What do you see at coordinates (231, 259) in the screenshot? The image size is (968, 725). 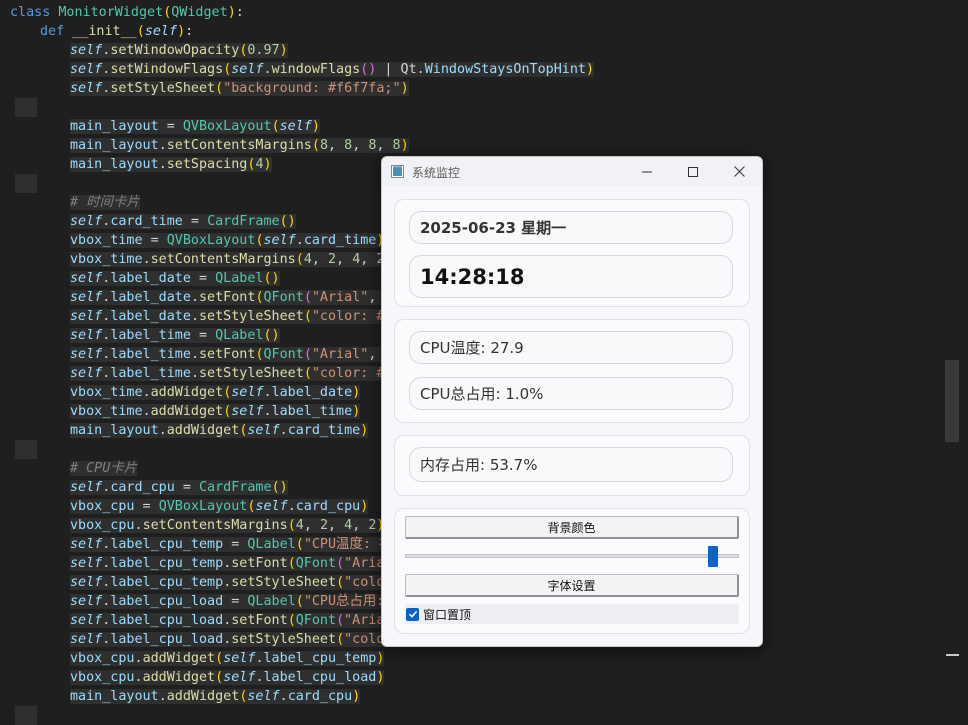 I see `code-line: vbox_time.setContentsMargins(4, 2, 4, 2)` at bounding box center [231, 259].